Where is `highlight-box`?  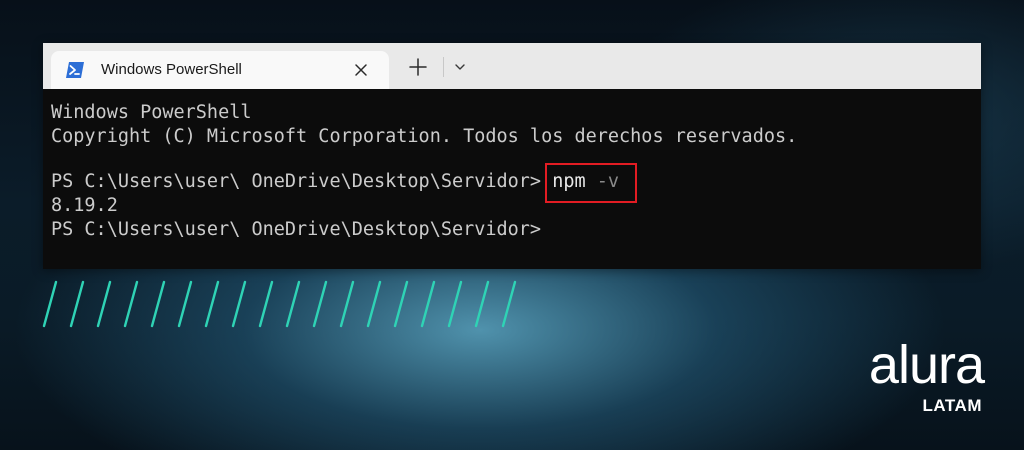 highlight-box is located at coordinates (591, 183).